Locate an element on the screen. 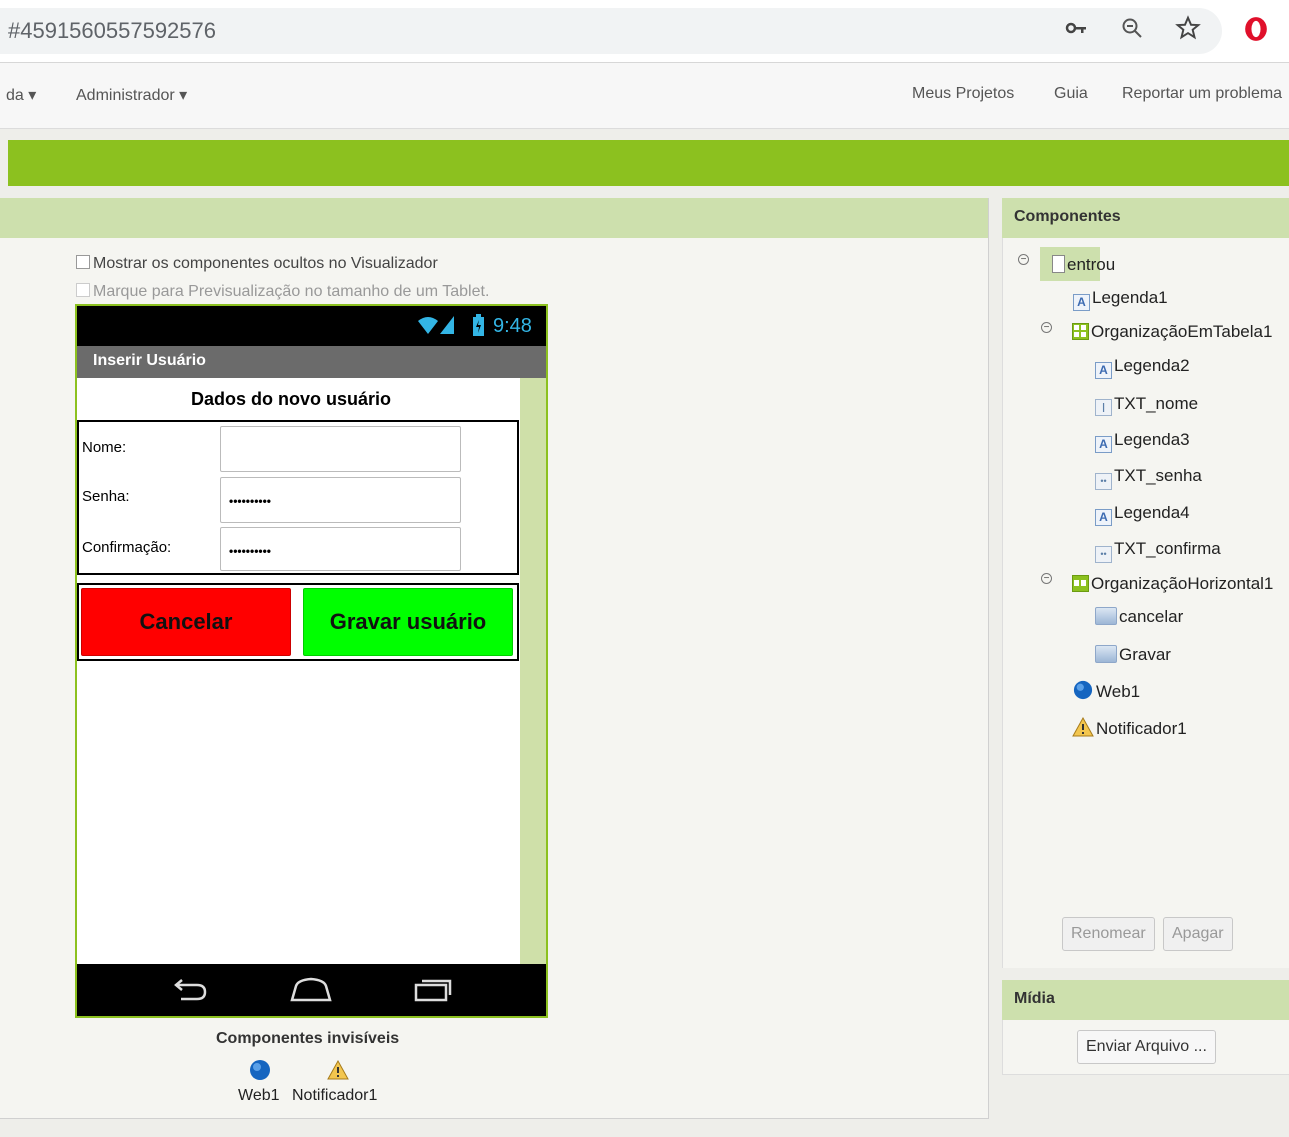 This screenshot has height=1137, width=1289. tree-item-organizacao-horizontal1: OrganizaçãoHorizontal1 is located at coordinates (1172, 584).